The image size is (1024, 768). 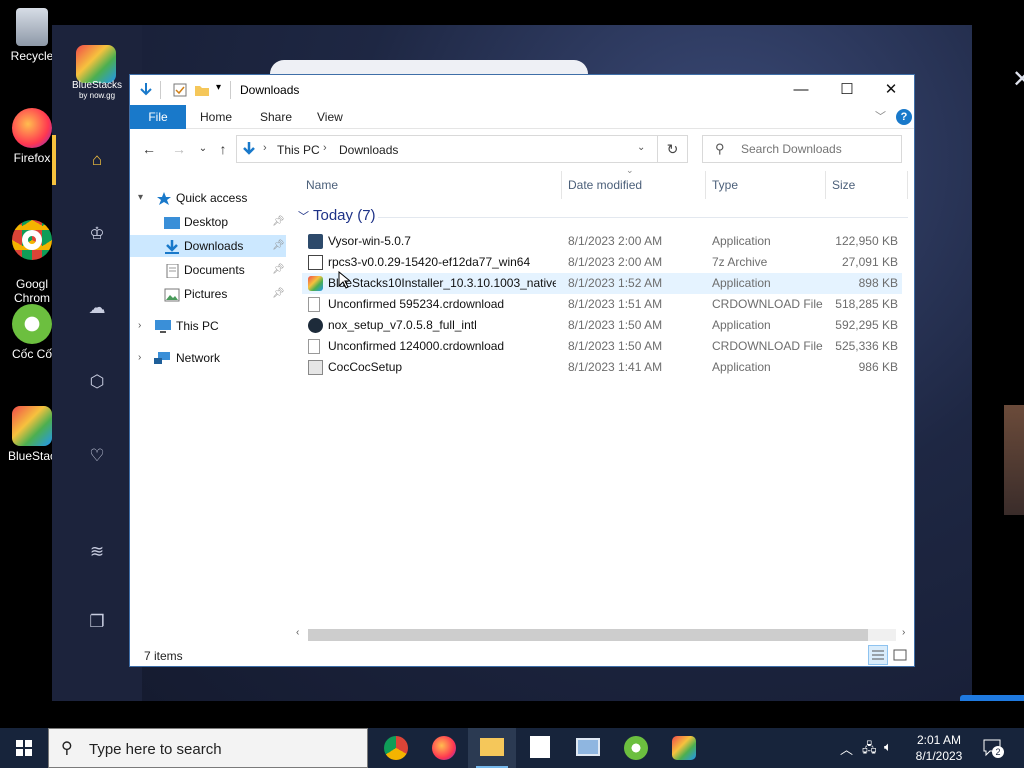 I want to click on horizontal-scrollbar: ‹ ›, so click(x=604, y=635).